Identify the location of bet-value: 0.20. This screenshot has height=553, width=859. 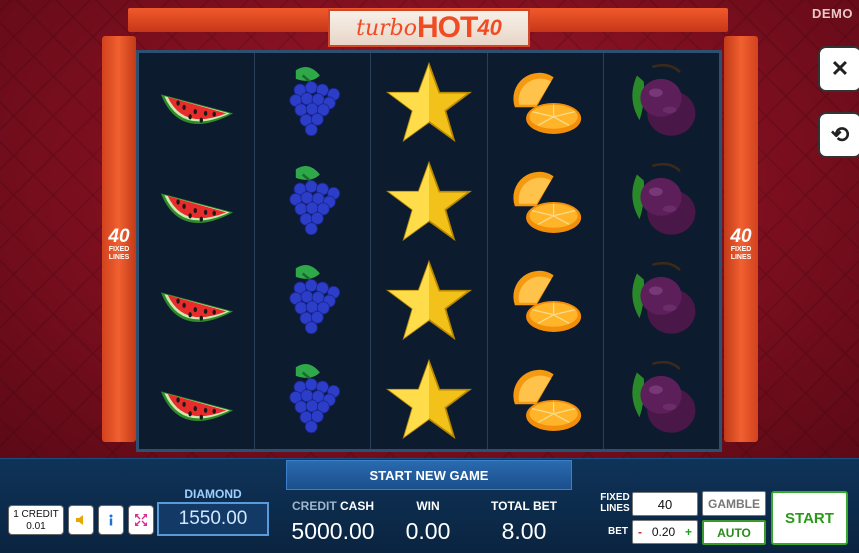
(663, 532).